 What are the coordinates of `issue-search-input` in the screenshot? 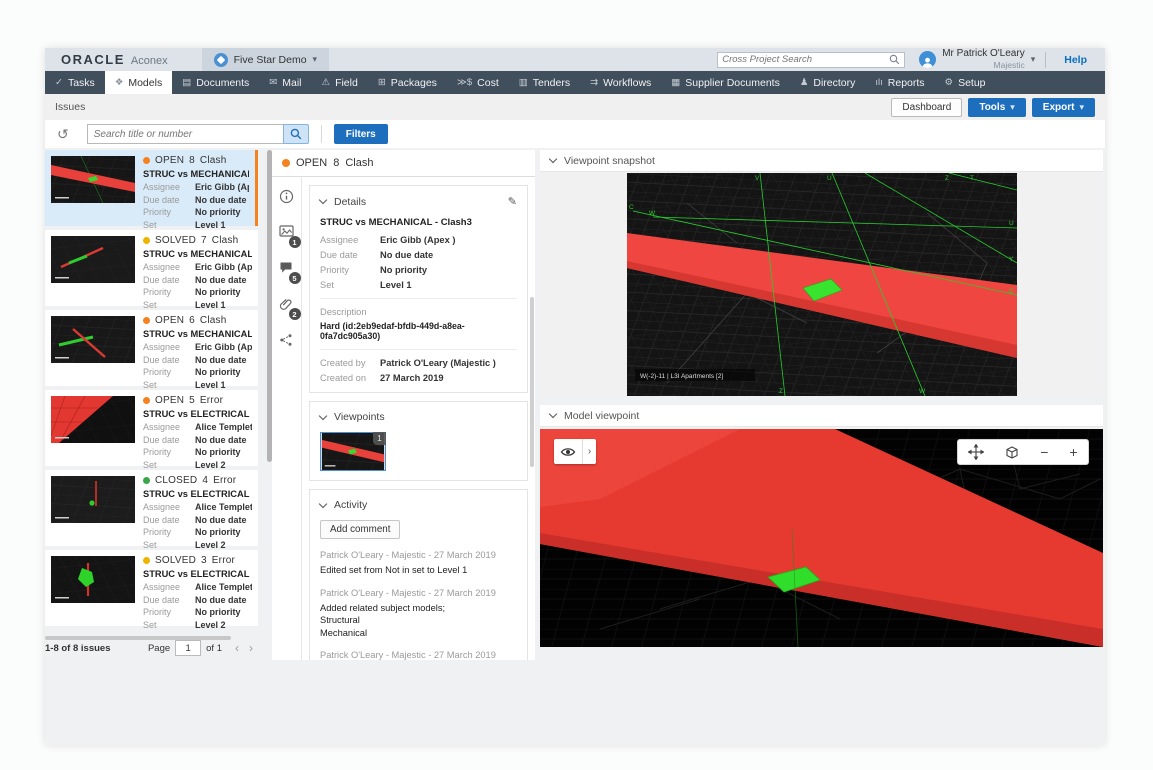 It's located at (184, 134).